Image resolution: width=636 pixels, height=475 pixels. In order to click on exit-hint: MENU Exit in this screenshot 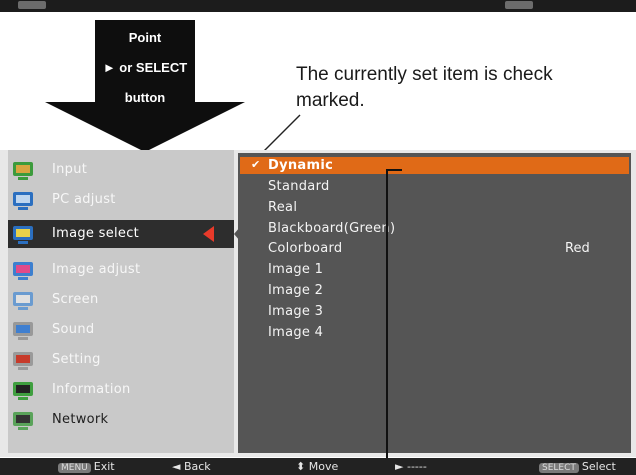, I will do `click(86, 466)`.